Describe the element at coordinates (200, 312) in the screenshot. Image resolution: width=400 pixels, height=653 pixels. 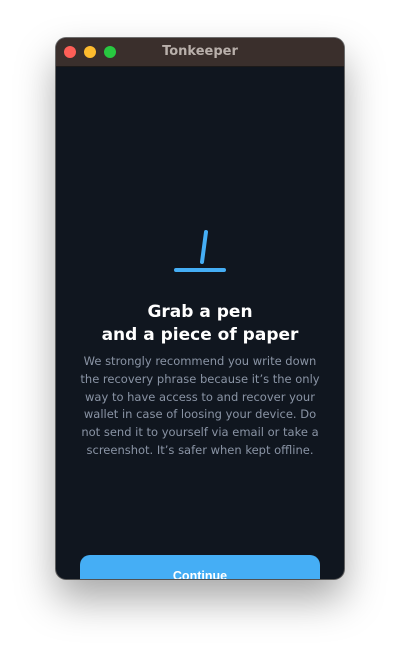
I see `page-title-line-1: Grab a pen` at that location.